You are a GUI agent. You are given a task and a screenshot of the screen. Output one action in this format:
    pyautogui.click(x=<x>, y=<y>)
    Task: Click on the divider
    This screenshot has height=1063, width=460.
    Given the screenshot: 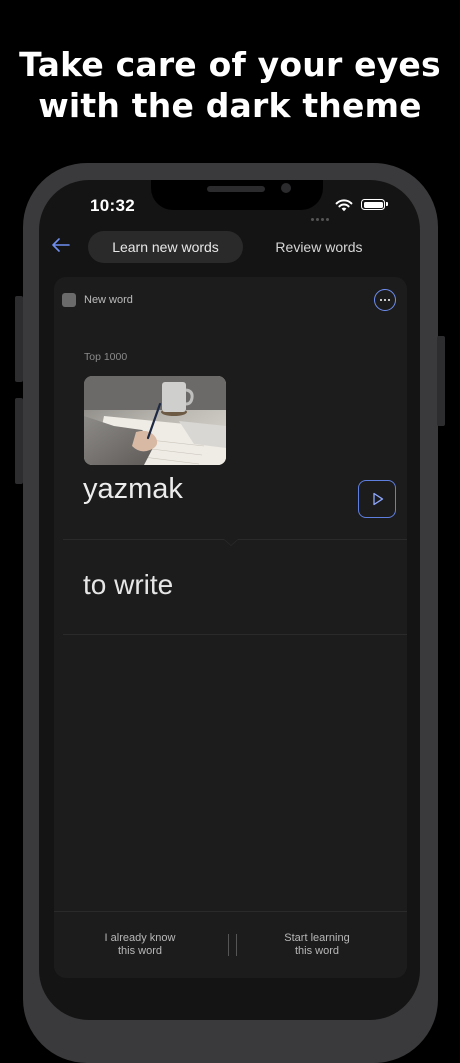 What is the action you would take?
    pyautogui.click(x=235, y=634)
    